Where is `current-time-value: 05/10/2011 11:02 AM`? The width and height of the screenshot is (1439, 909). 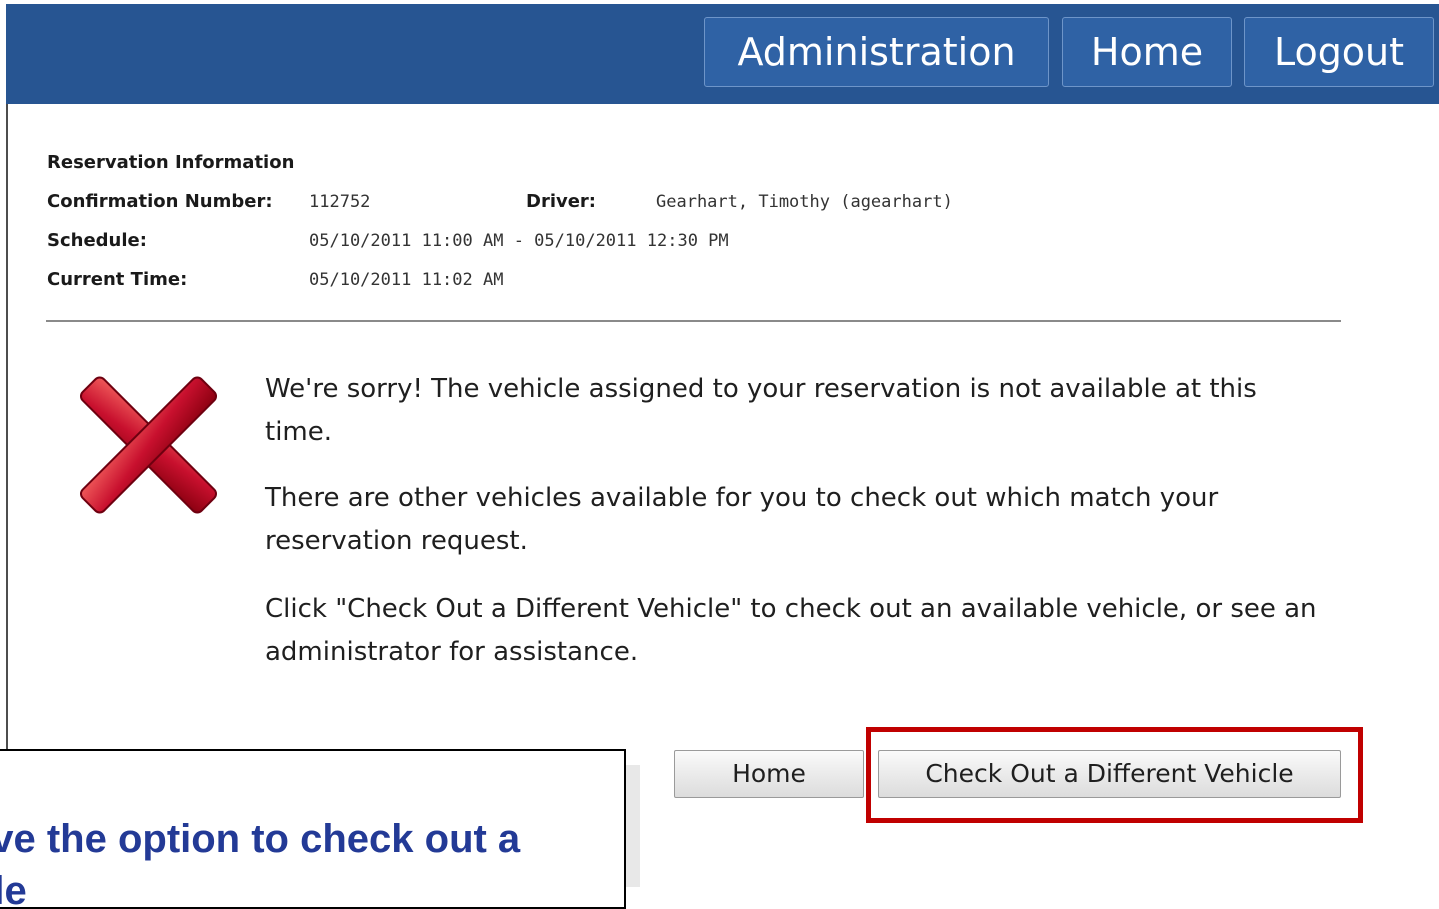
current-time-value: 05/10/2011 11:02 AM is located at coordinates (406, 280).